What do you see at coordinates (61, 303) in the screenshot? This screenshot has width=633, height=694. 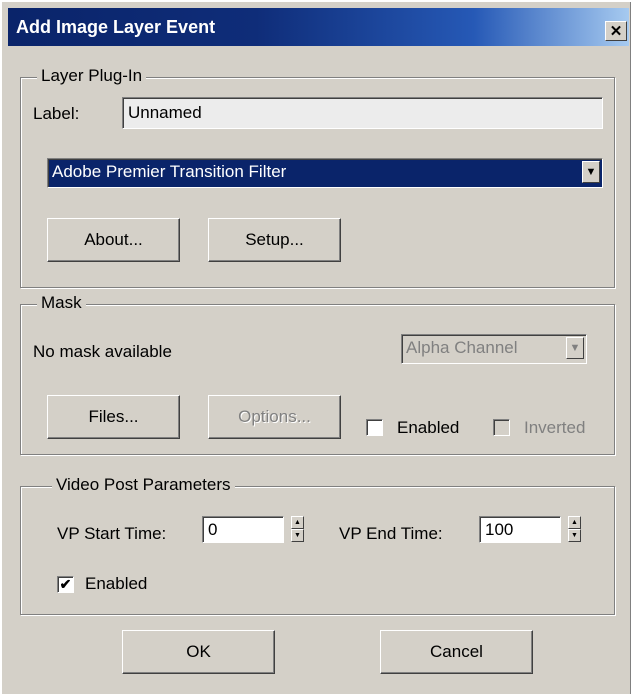 I see `mask-legend: Mask` at bounding box center [61, 303].